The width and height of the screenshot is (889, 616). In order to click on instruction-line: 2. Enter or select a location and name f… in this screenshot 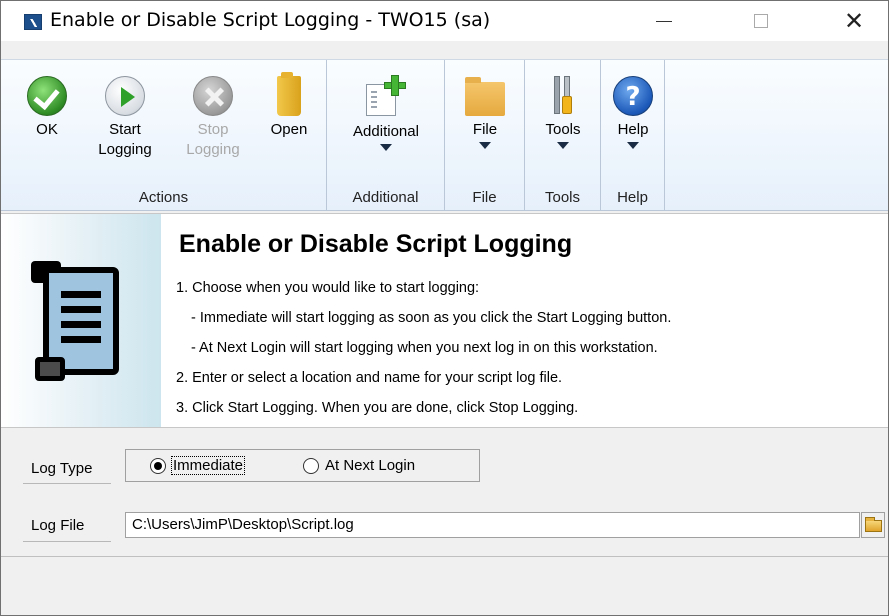, I will do `click(369, 378)`.